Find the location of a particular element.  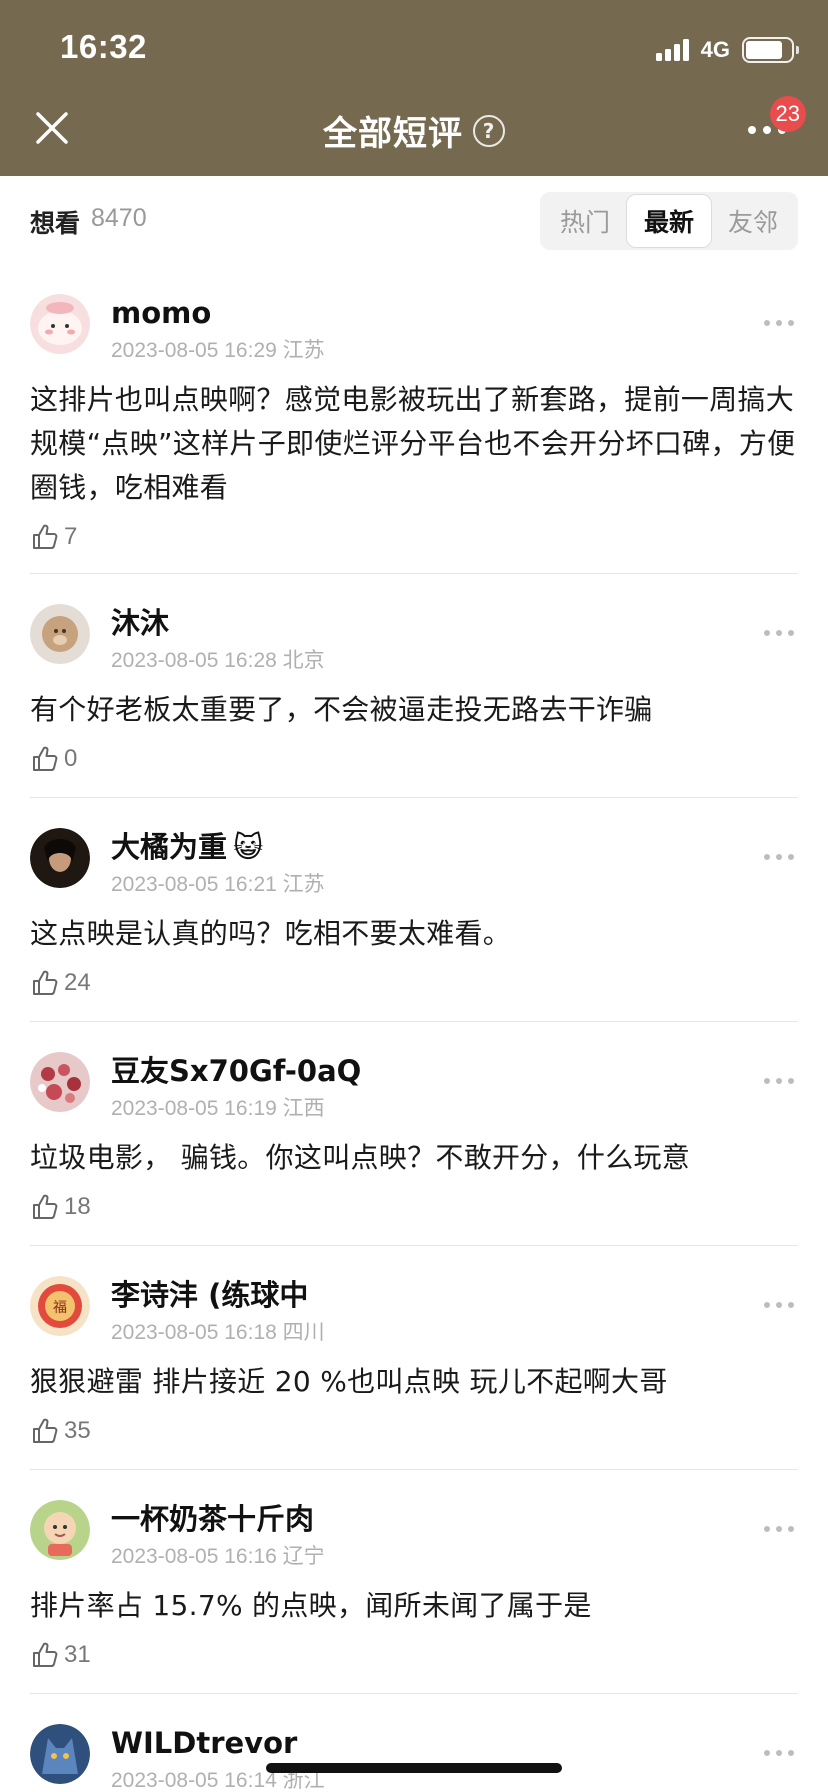

page-title-text: 全部短评 is located at coordinates (393, 134).